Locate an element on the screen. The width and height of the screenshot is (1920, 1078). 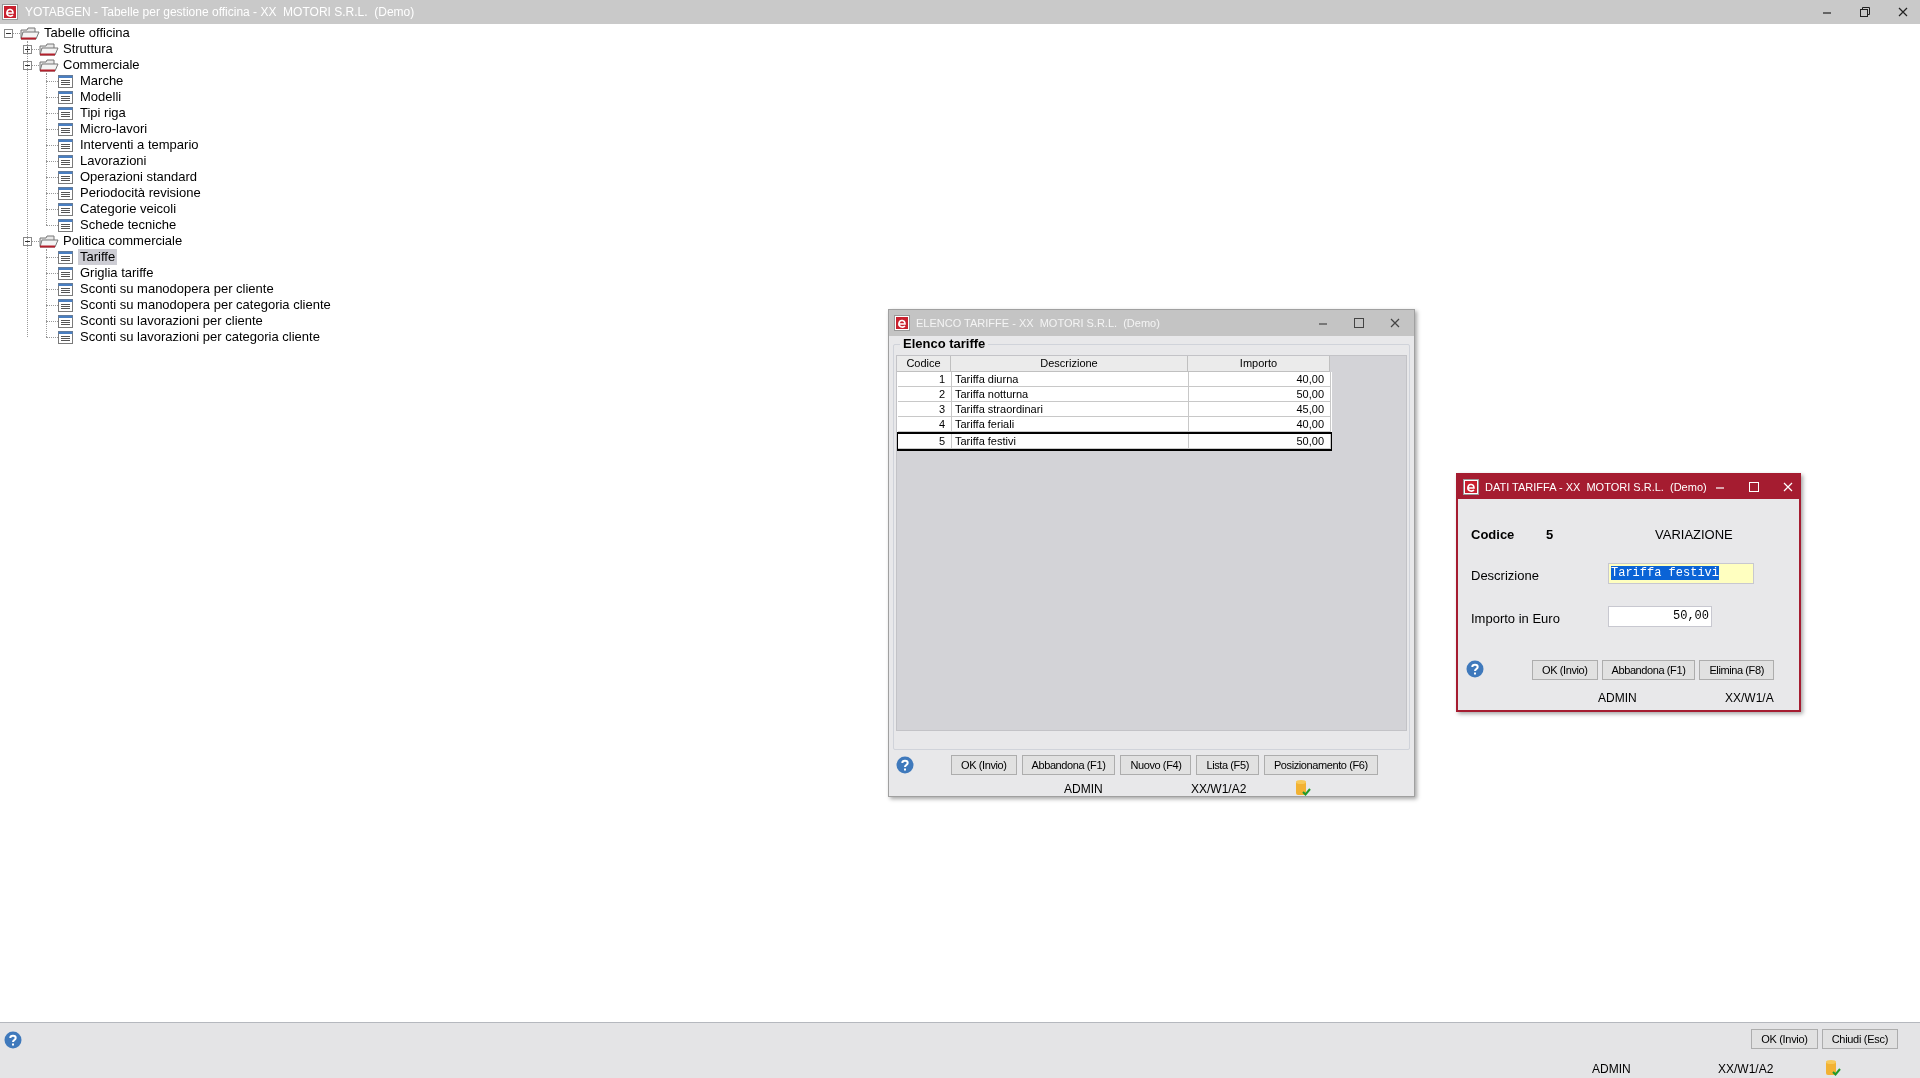
tree-item: Politica commerciale is located at coordinates (123, 241).